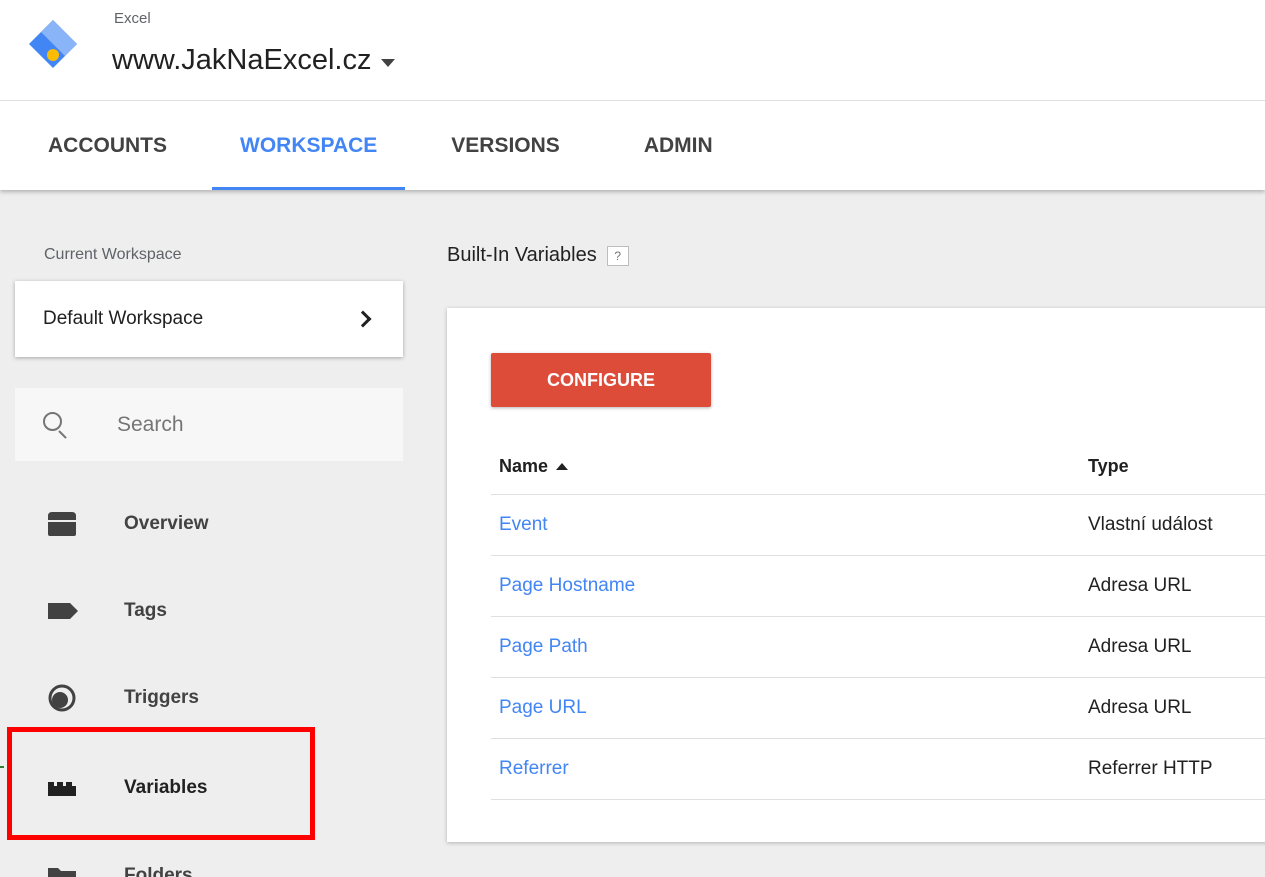 This screenshot has width=1265, height=877. What do you see at coordinates (363, 319) in the screenshot?
I see `chevron-right-icon` at bounding box center [363, 319].